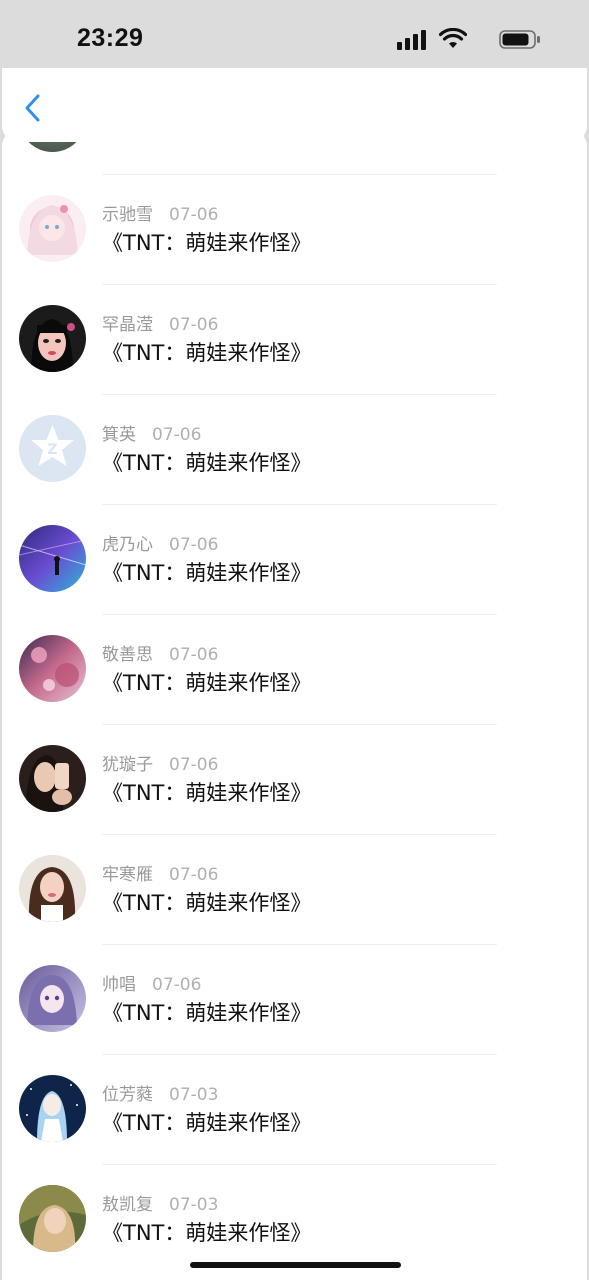 Image resolution: width=589 pixels, height=1280 pixels. Describe the element at coordinates (294, 670) in the screenshot. I see `list-item: 敬善思 07-06 《TNT：萌娃来作怪》` at that location.